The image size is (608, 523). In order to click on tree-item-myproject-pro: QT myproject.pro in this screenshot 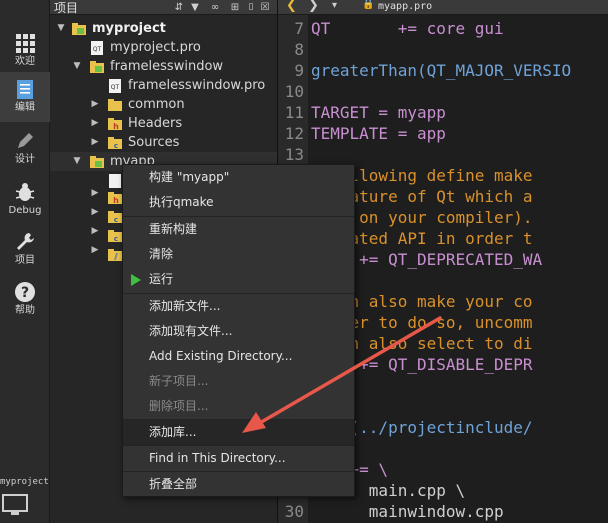, I will do `click(163, 47)`.